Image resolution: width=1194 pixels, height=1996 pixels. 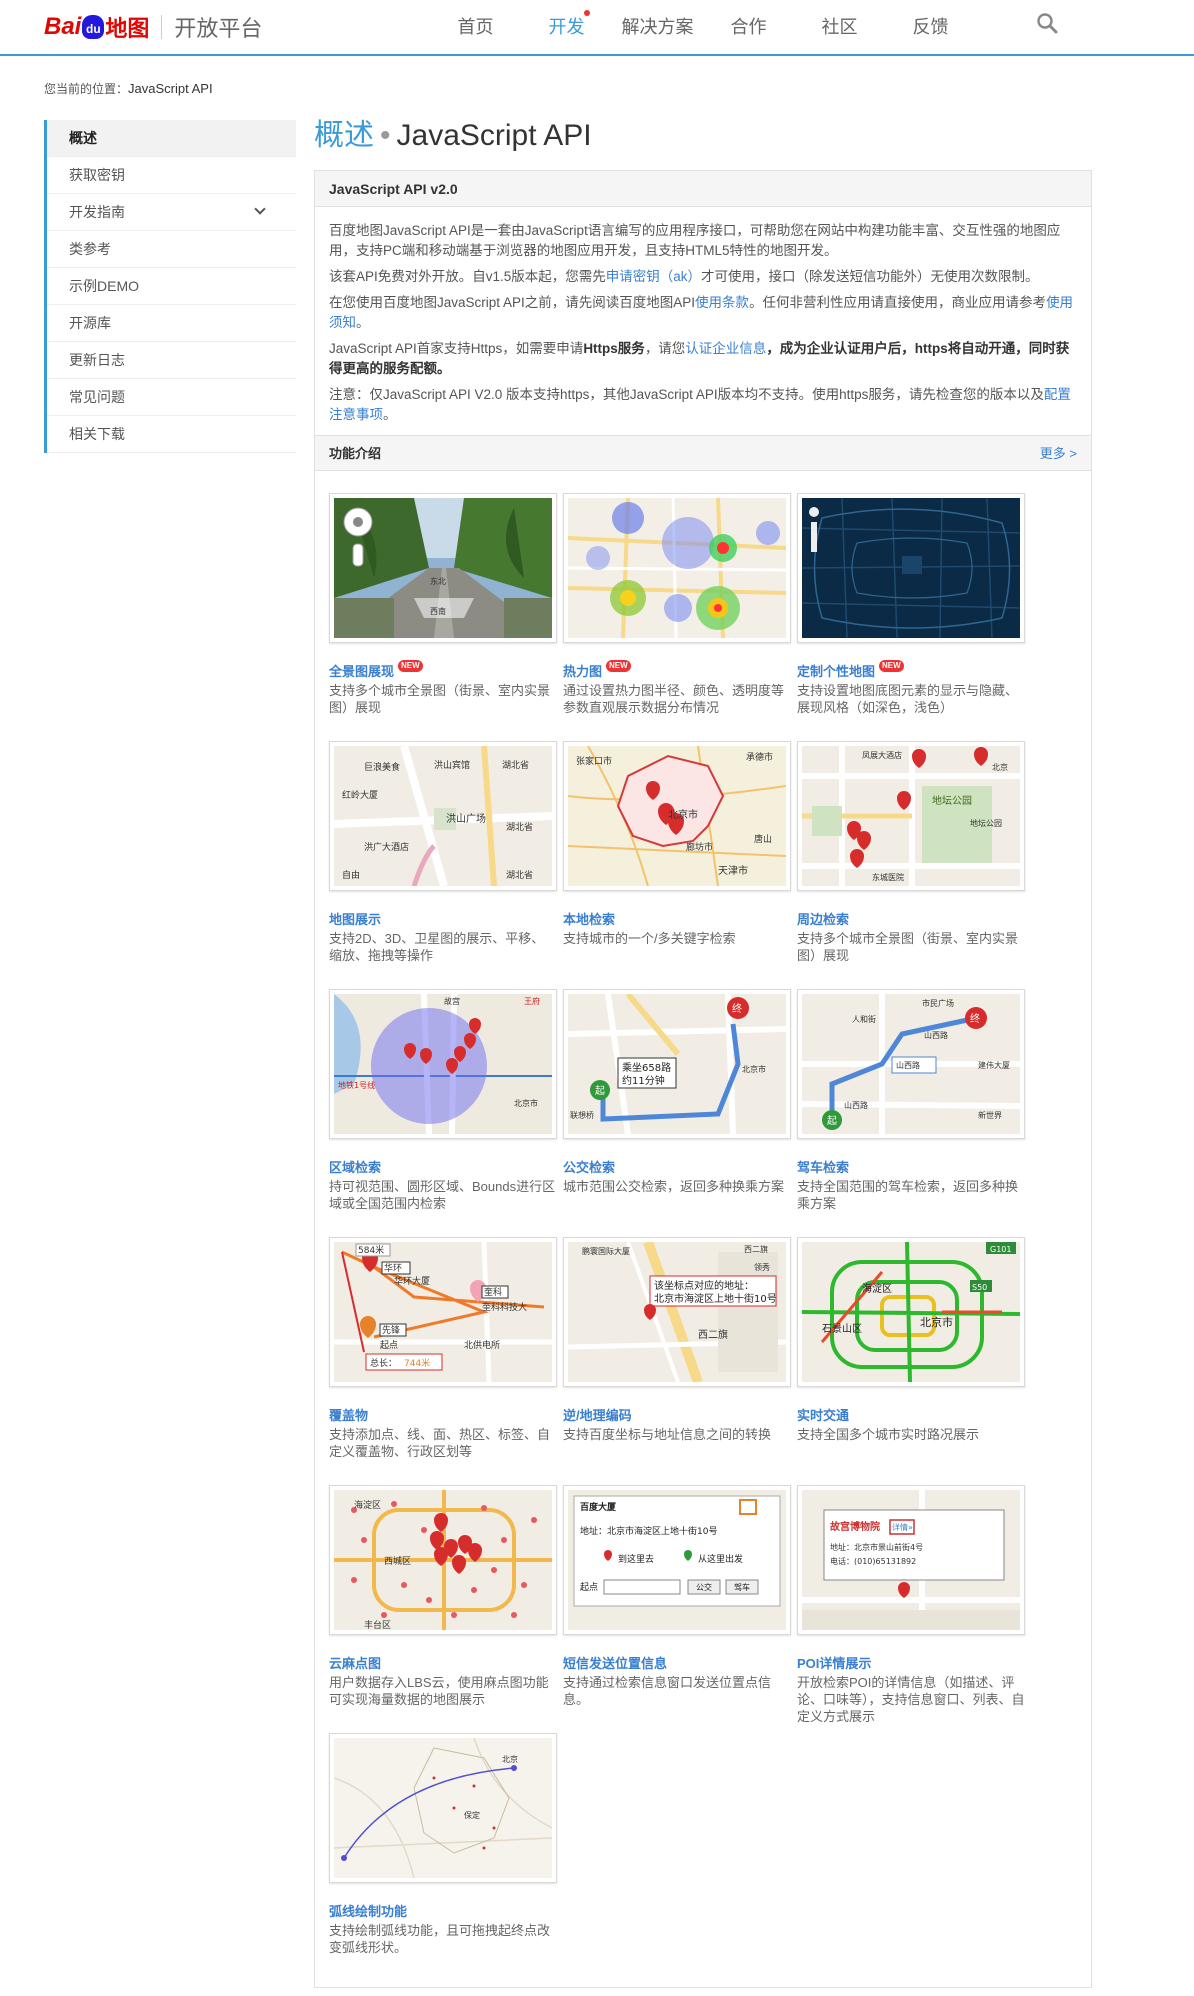 What do you see at coordinates (870, 276) in the screenshot?
I see `intro-text-segment: 才可使用，接口（除发送短信功能外）无使用次数限制。` at bounding box center [870, 276].